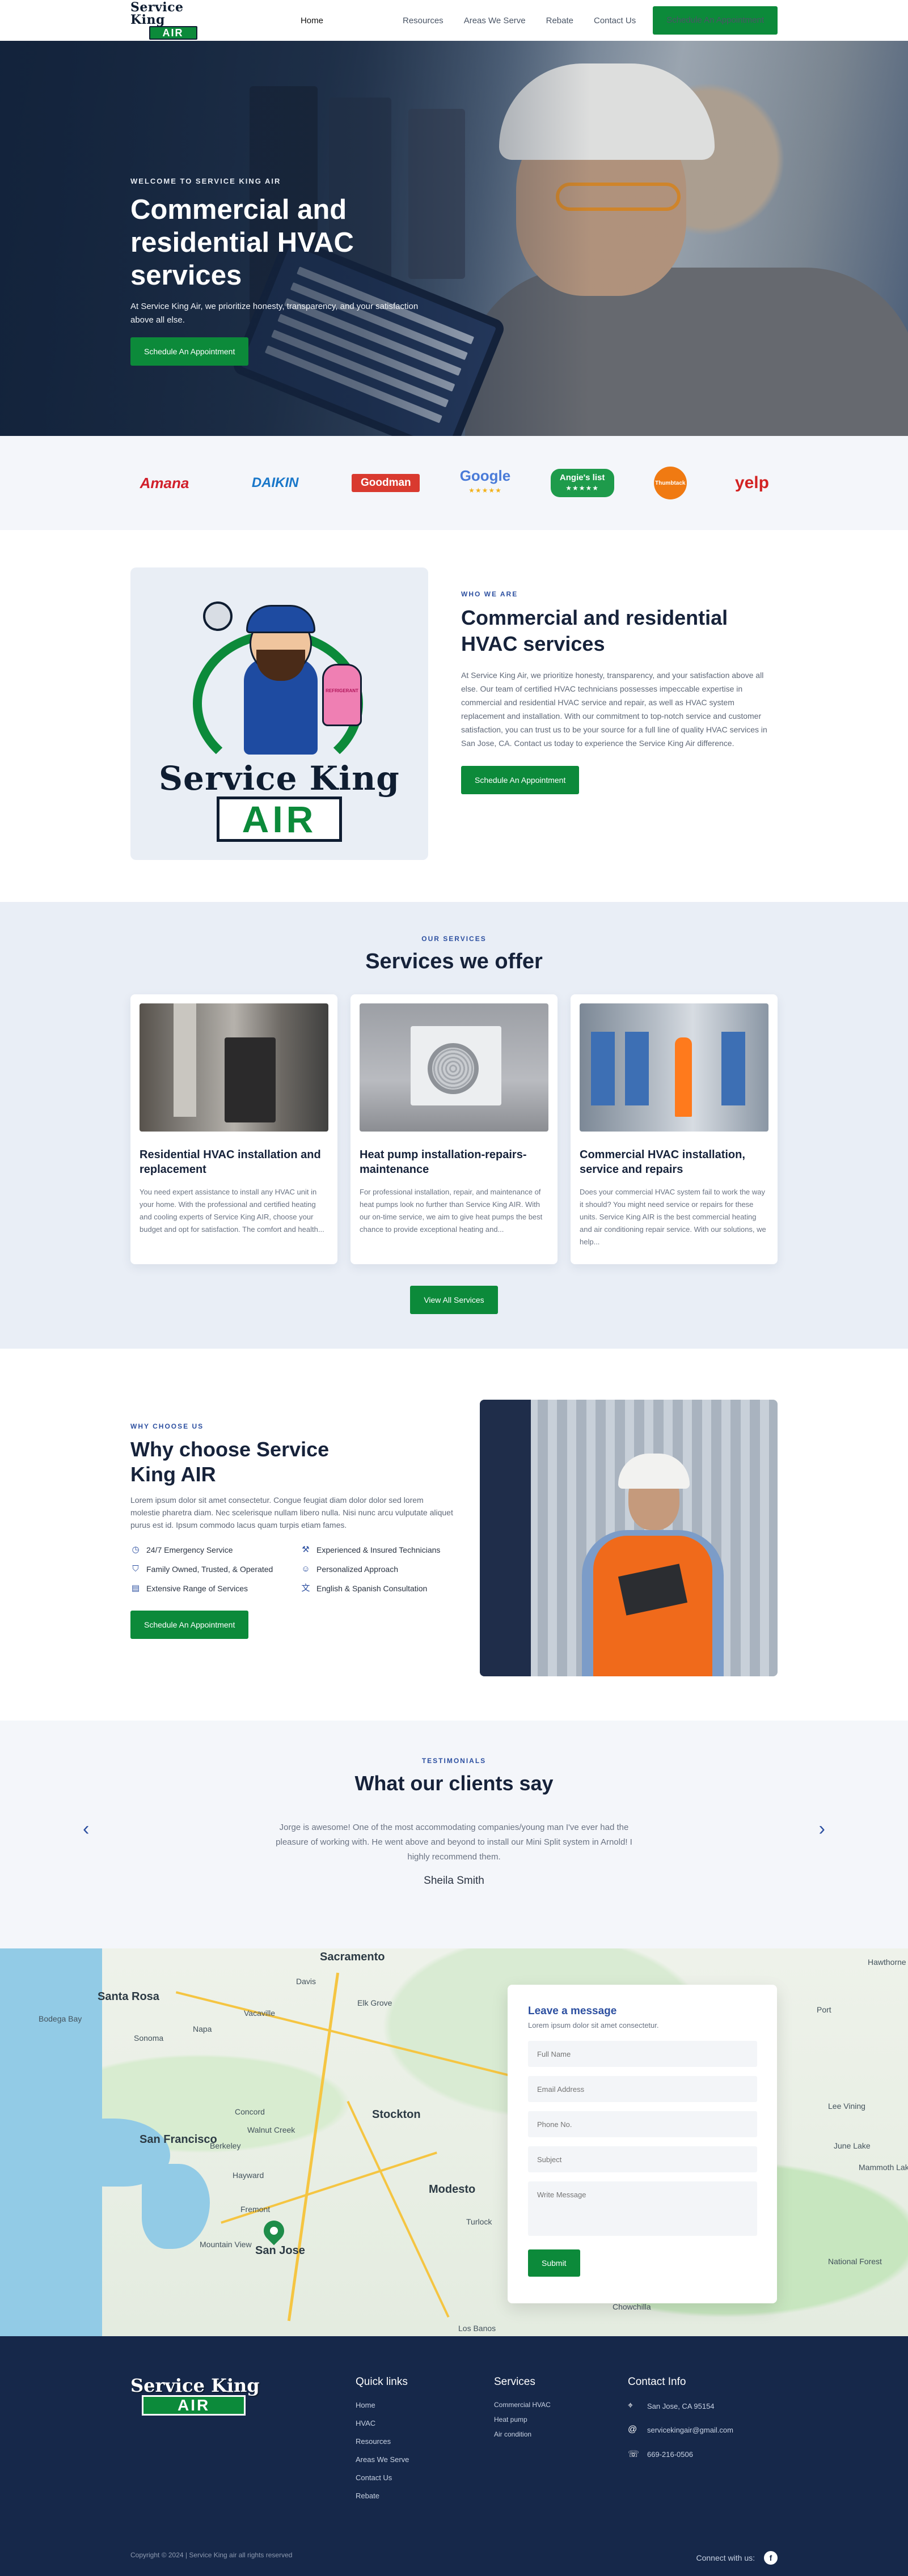  Describe the element at coordinates (357, 1569) in the screenshot. I see `feature-label: Personalized Approach` at that location.